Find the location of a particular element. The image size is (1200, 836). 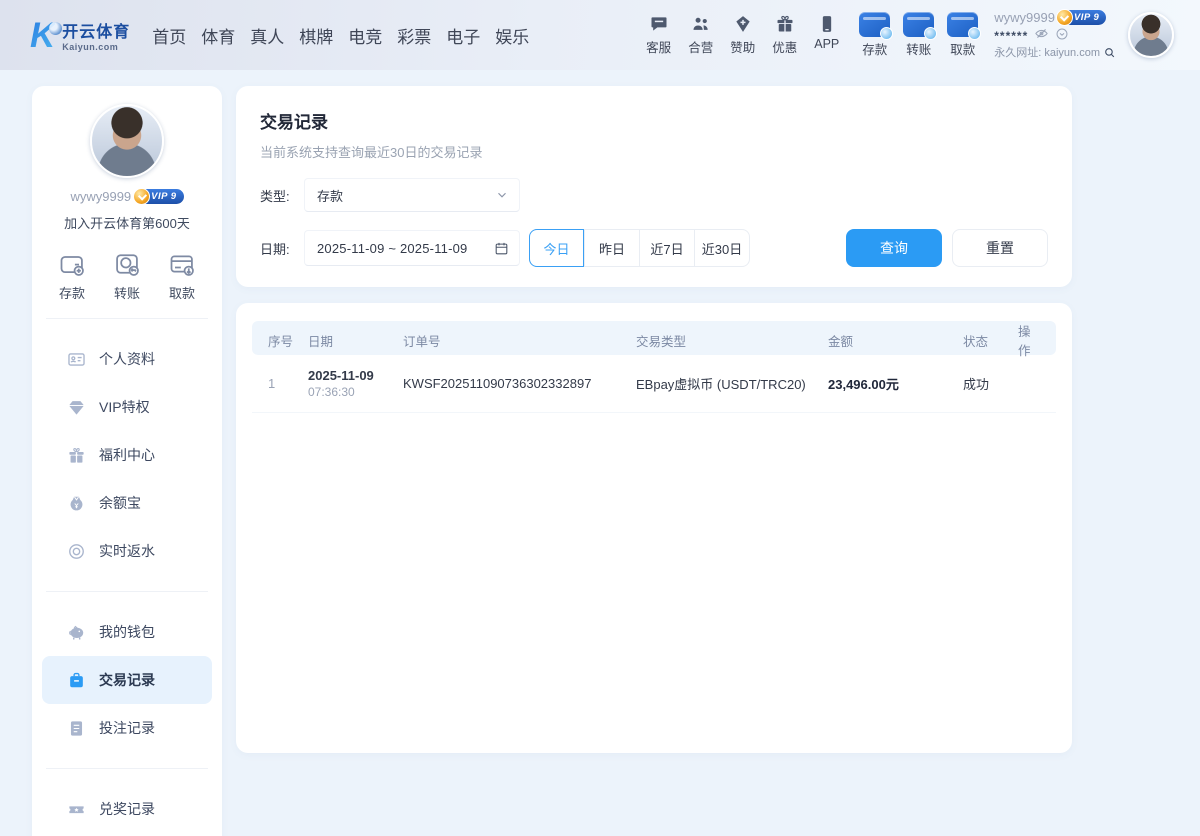

col-date: 日期 is located at coordinates (321, 341).